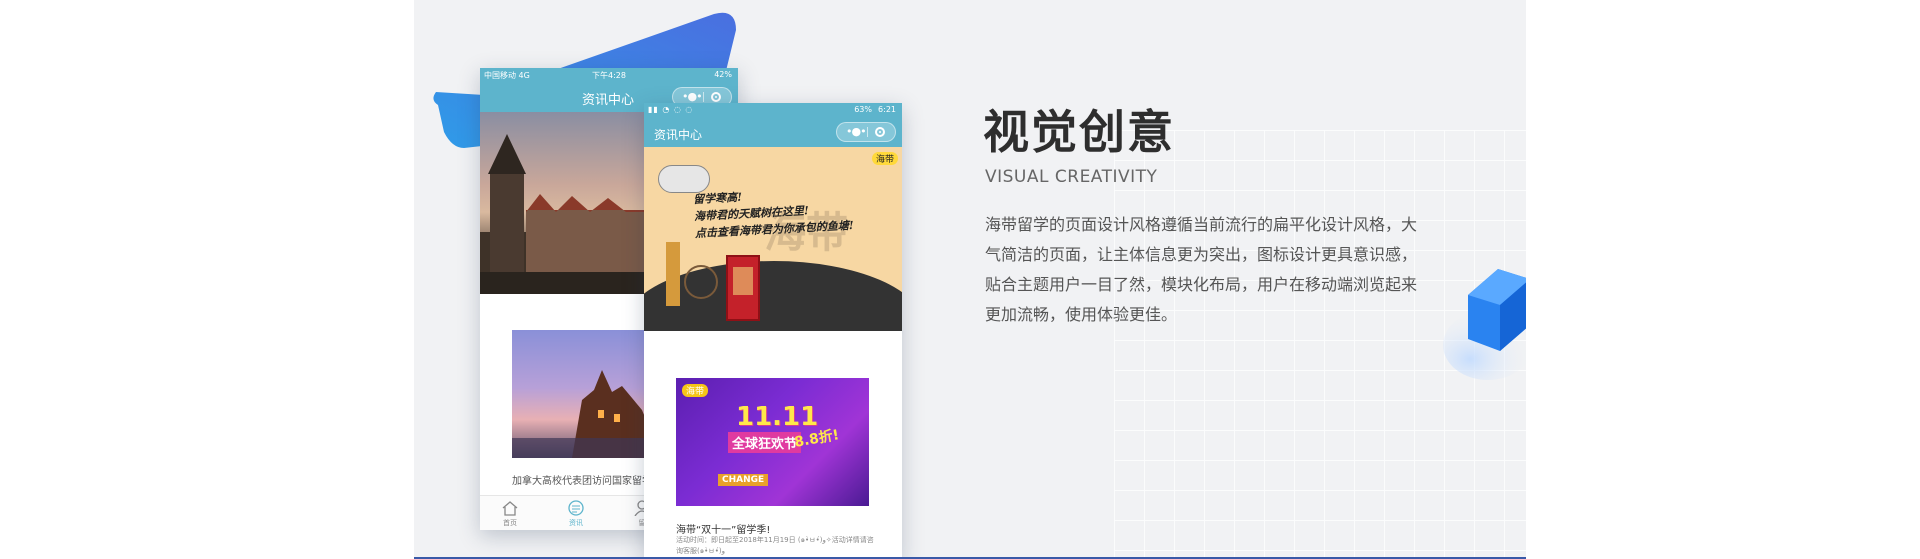 The width and height of the screenshot is (1920, 559). Describe the element at coordinates (507, 75) in the screenshot. I see `carrier-label: 中国移动 4G` at that location.